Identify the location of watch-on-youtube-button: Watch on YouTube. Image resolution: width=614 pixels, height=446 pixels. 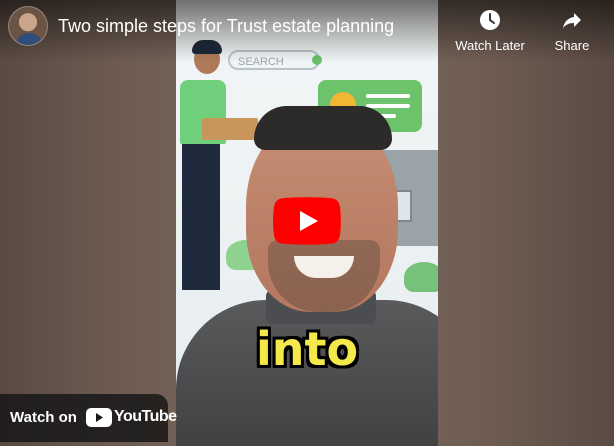
(88, 418).